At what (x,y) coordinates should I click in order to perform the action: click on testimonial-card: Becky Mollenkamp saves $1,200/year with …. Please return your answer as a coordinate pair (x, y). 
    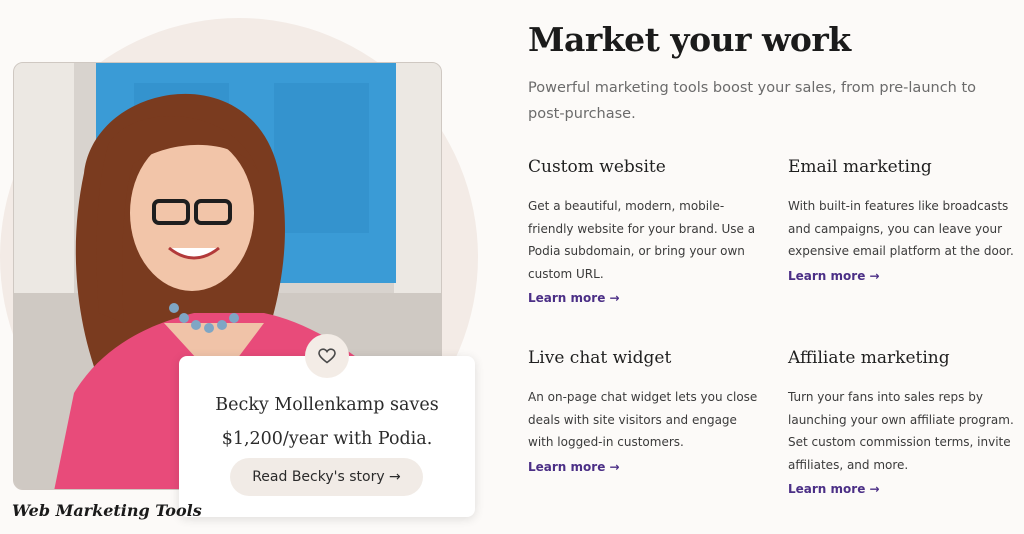
    Looking at the image, I should click on (327, 436).